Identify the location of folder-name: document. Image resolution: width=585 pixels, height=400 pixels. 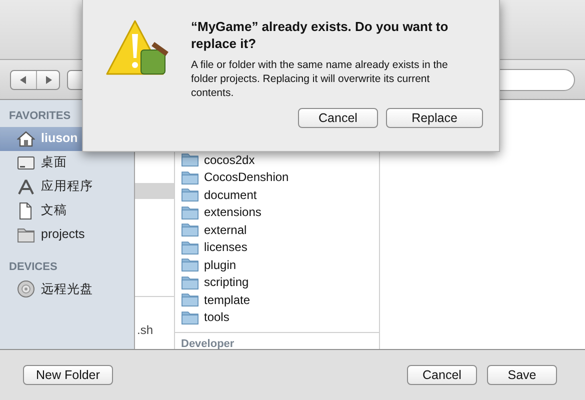
(230, 195).